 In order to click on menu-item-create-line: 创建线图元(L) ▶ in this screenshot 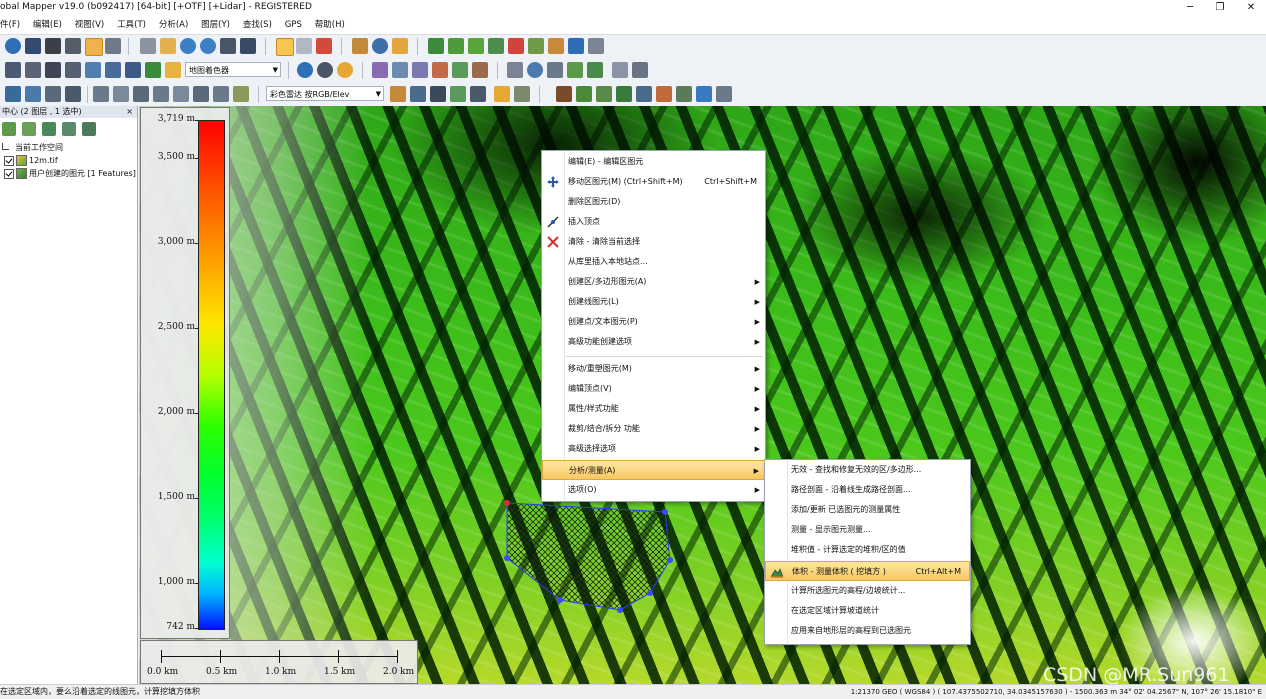, I will do `click(653, 302)`.